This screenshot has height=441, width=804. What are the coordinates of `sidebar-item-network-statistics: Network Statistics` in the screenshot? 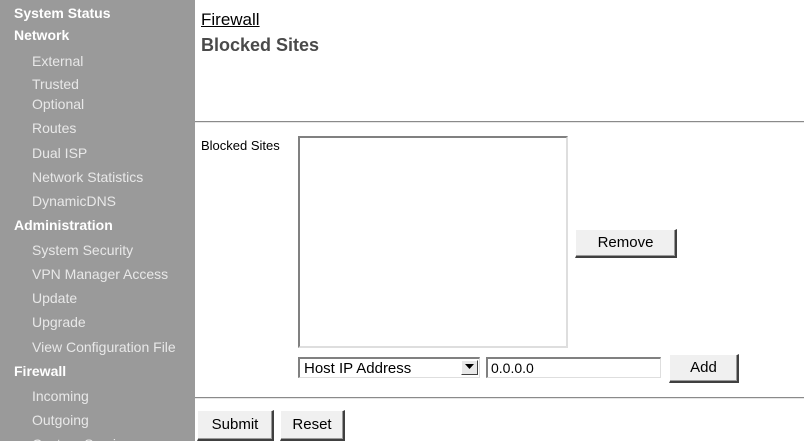 It's located at (113, 177).